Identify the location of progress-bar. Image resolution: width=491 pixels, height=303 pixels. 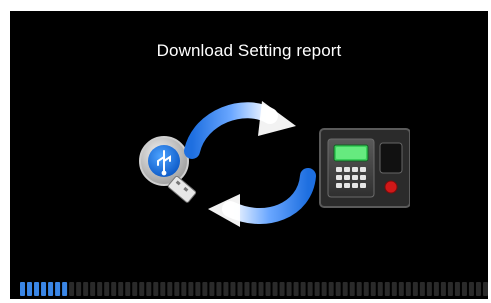
(254, 289).